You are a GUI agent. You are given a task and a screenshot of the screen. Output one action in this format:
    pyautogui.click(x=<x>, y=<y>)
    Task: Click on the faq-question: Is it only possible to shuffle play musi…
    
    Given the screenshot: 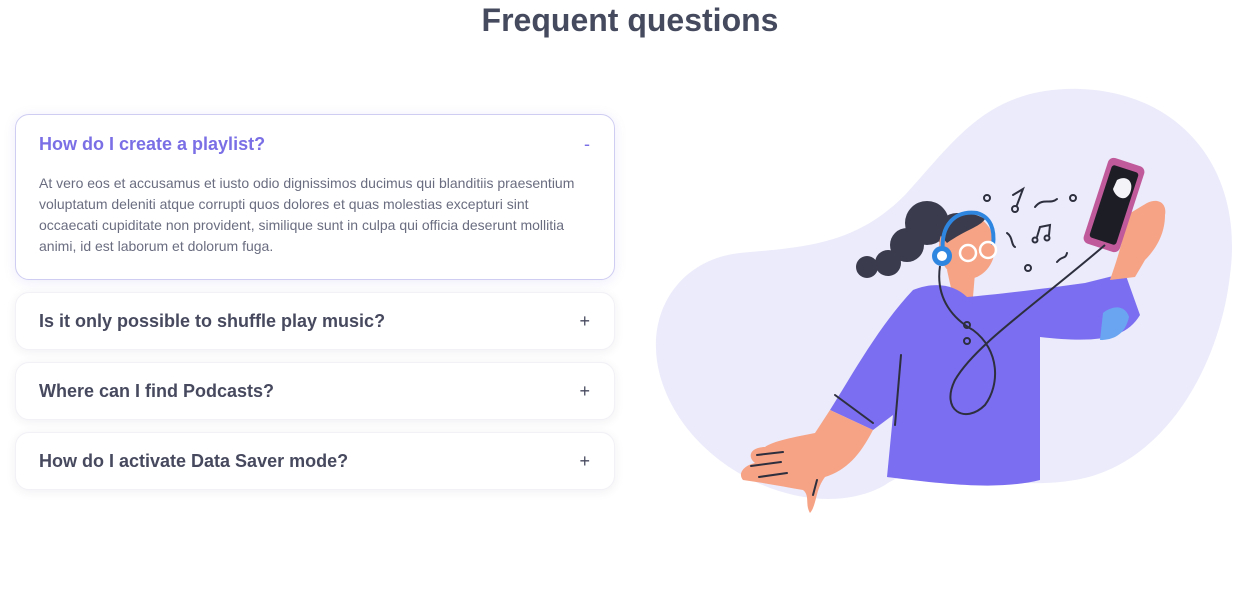 What is the action you would take?
    pyautogui.click(x=212, y=320)
    